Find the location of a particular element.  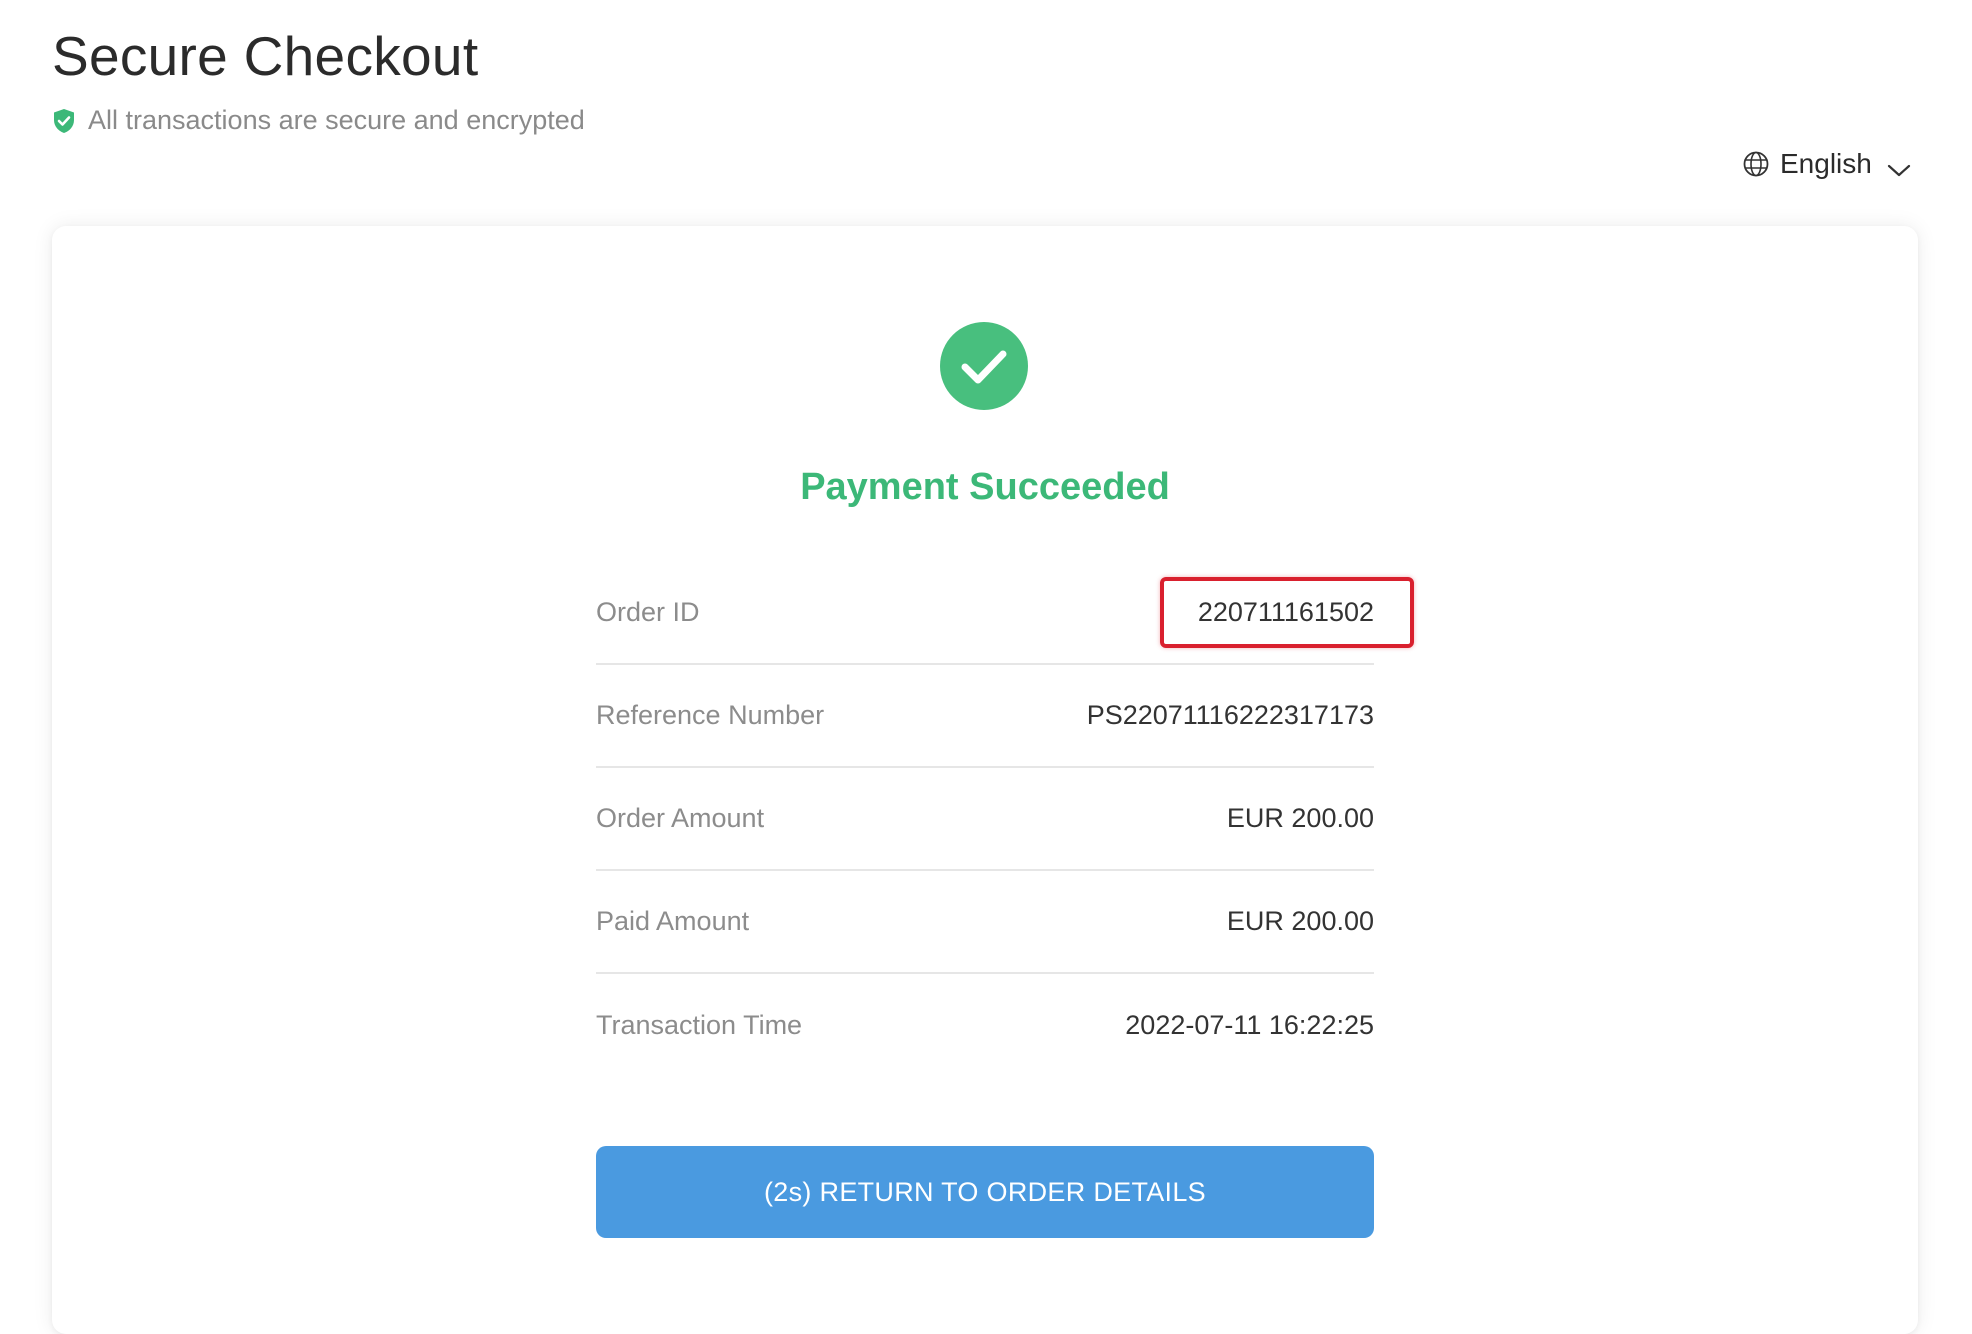

language-selector: English is located at coordinates (1827, 164).